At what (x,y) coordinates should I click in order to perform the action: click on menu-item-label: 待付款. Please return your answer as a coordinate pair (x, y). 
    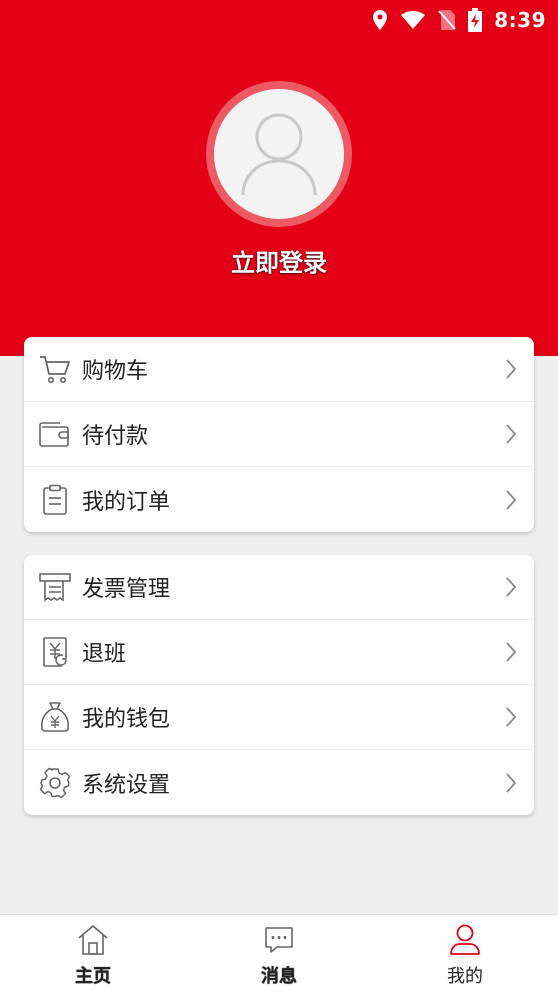
    Looking at the image, I should click on (115, 436).